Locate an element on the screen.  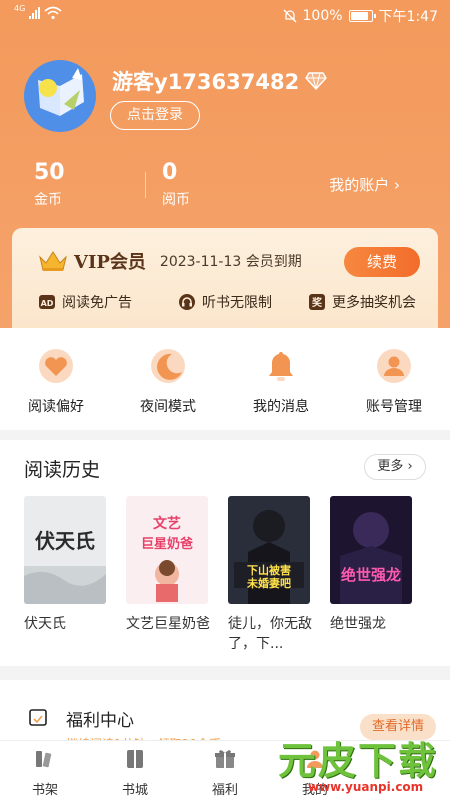
headphones-icon is located at coordinates (187, 302).